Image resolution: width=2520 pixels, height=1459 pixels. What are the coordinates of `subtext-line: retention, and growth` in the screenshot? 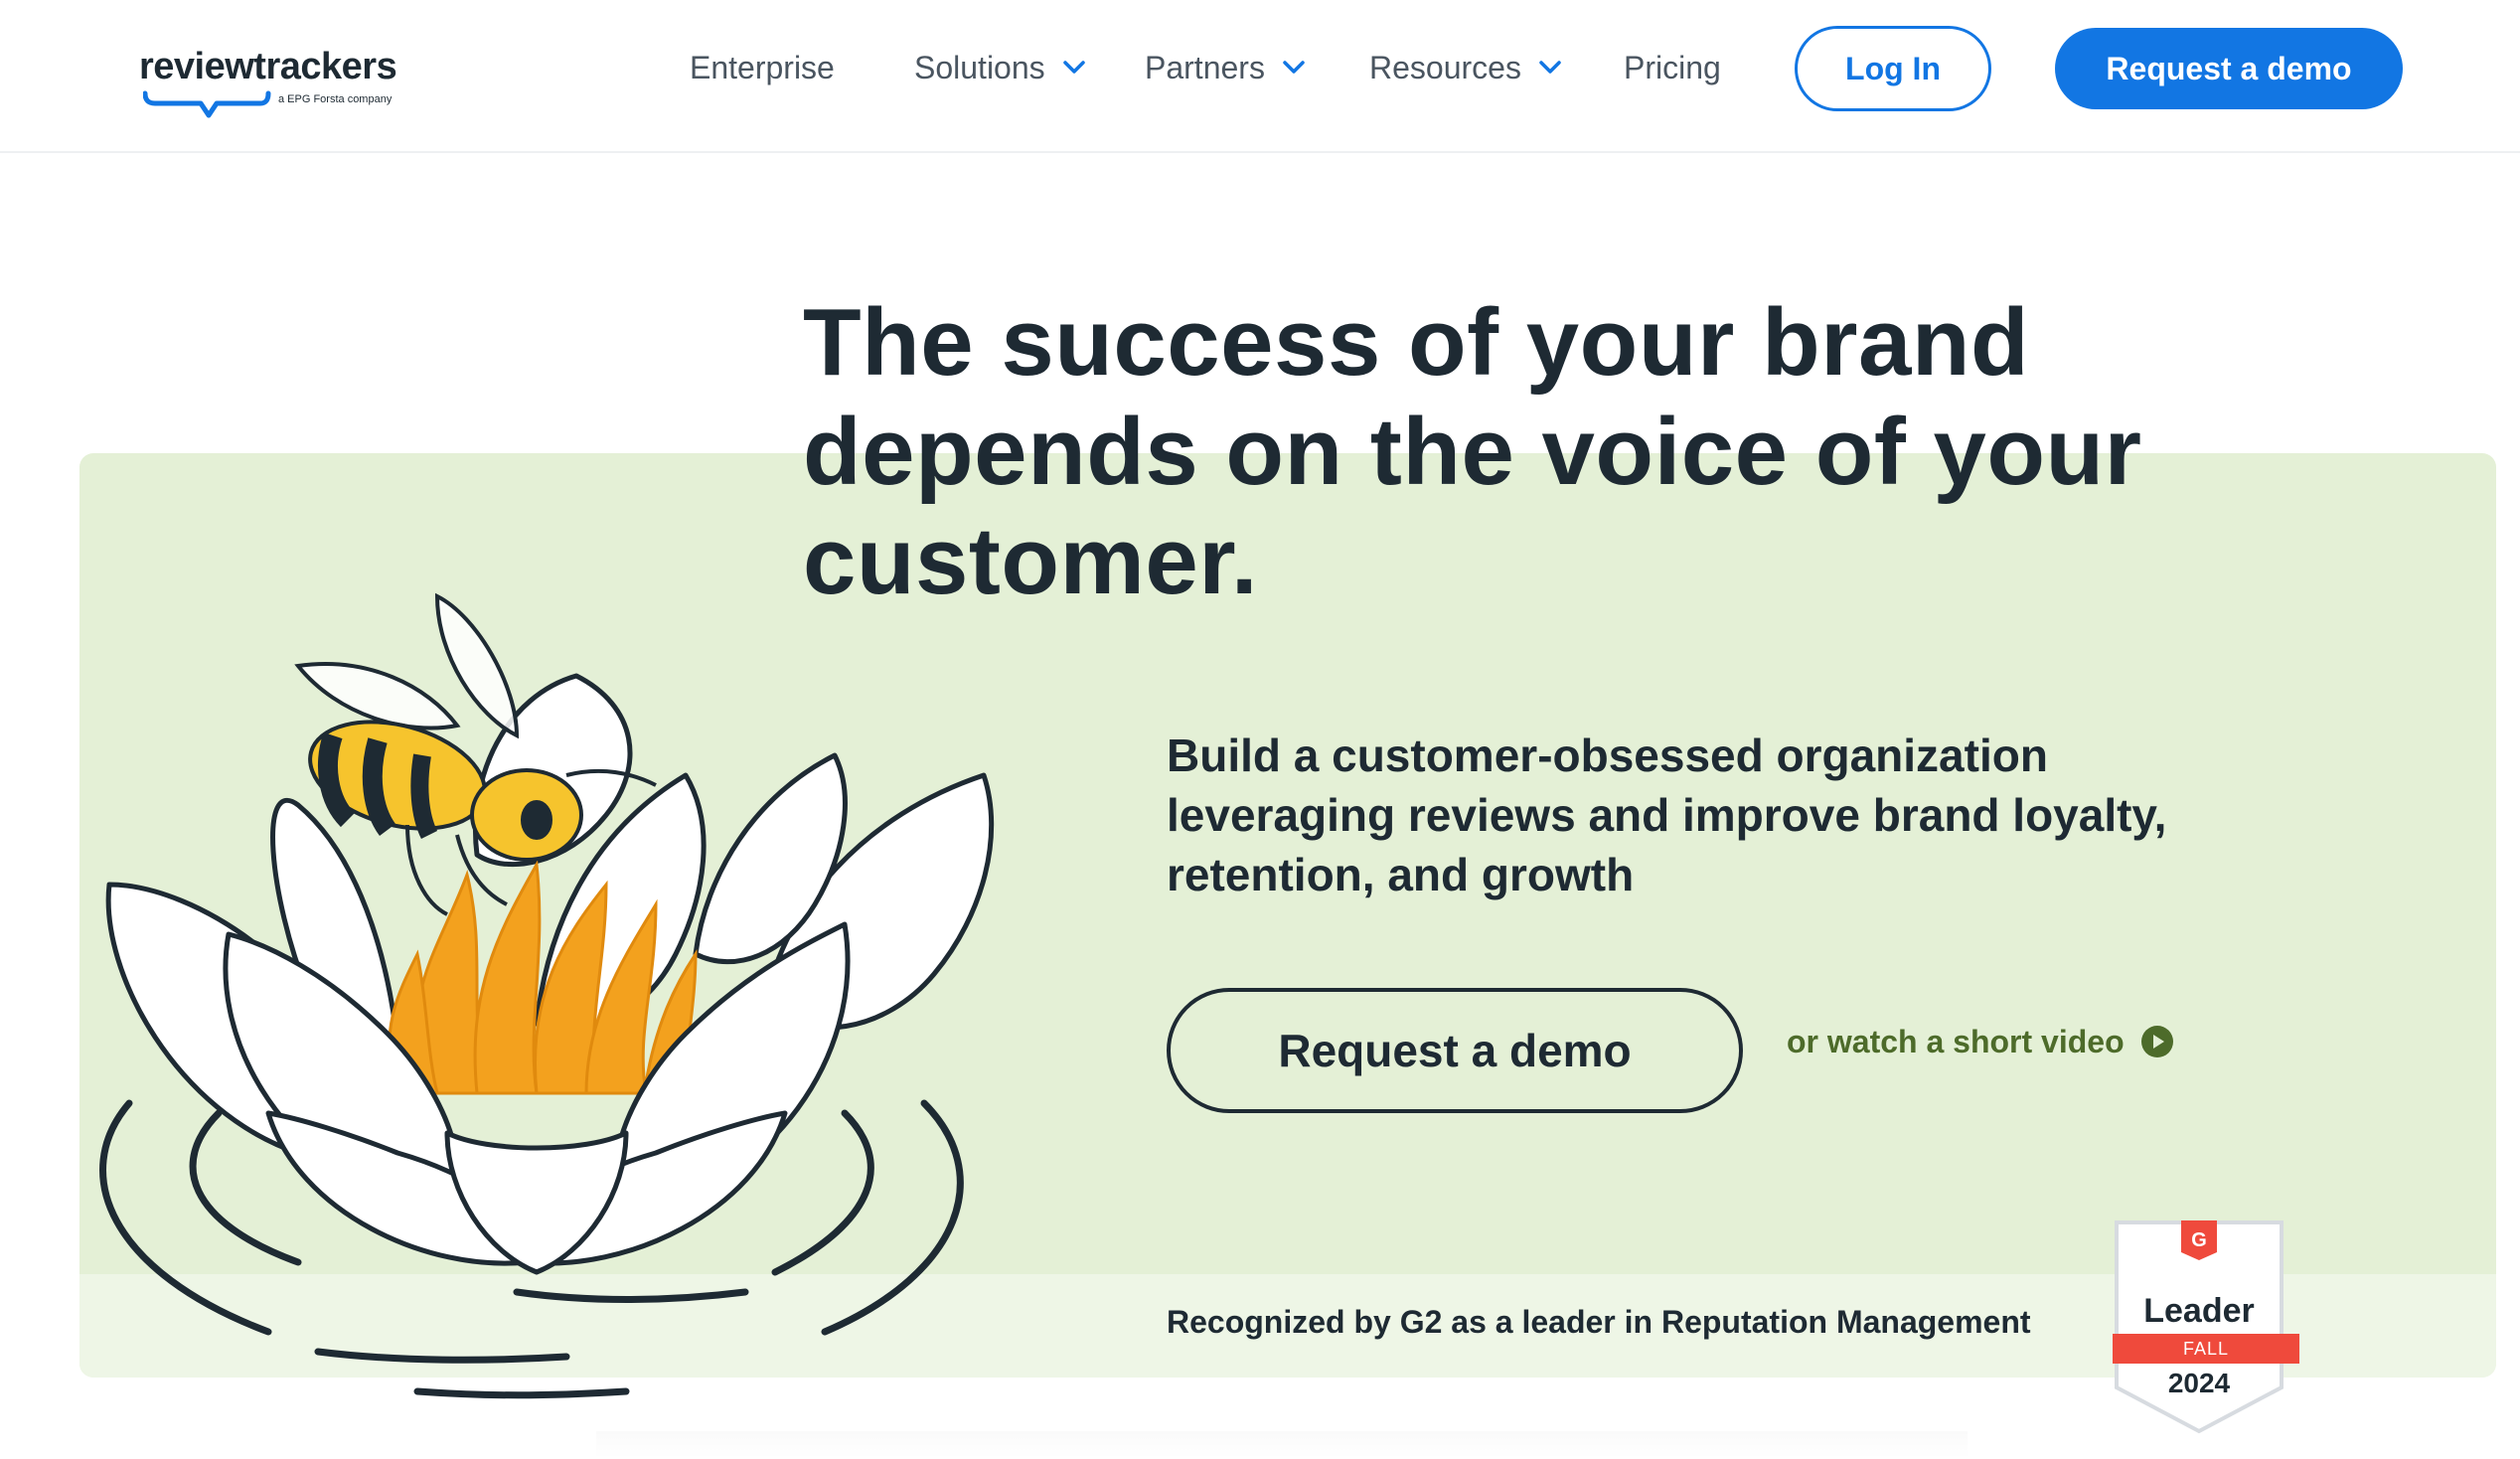 It's located at (1401, 875).